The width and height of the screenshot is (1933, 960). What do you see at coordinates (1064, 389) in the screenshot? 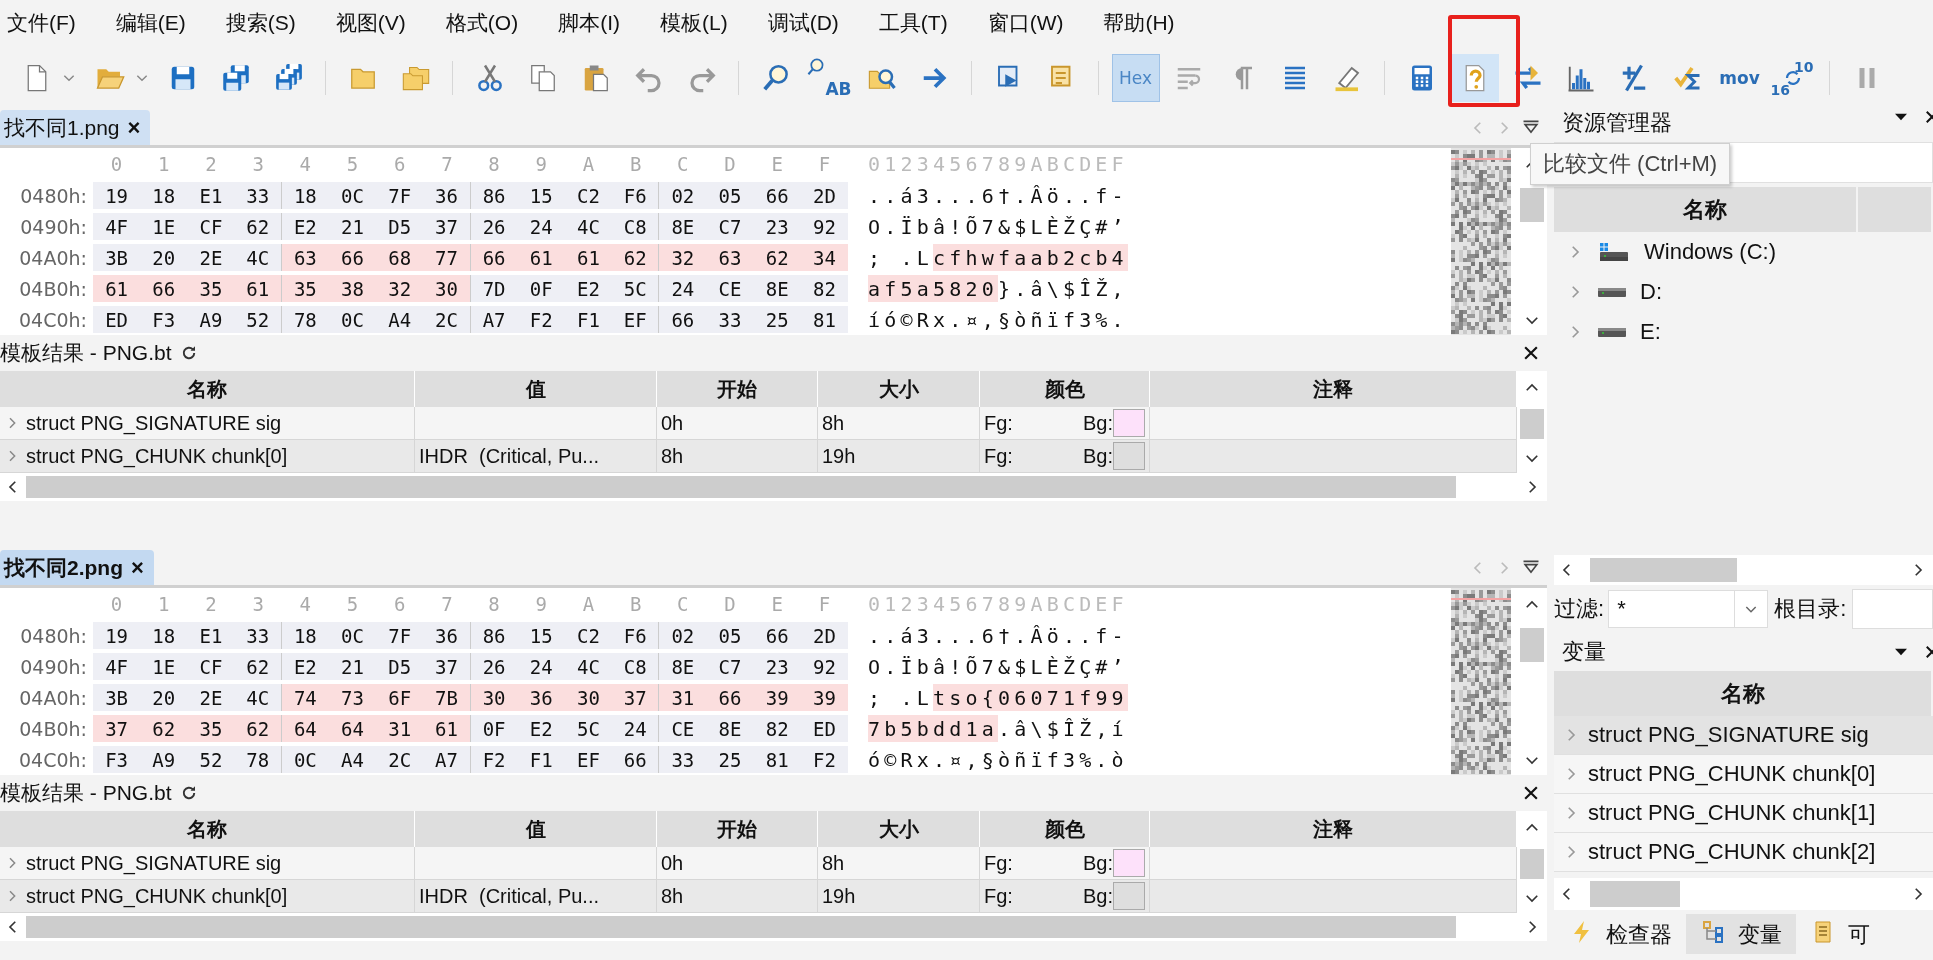
I see `column-header: 颜色` at bounding box center [1064, 389].